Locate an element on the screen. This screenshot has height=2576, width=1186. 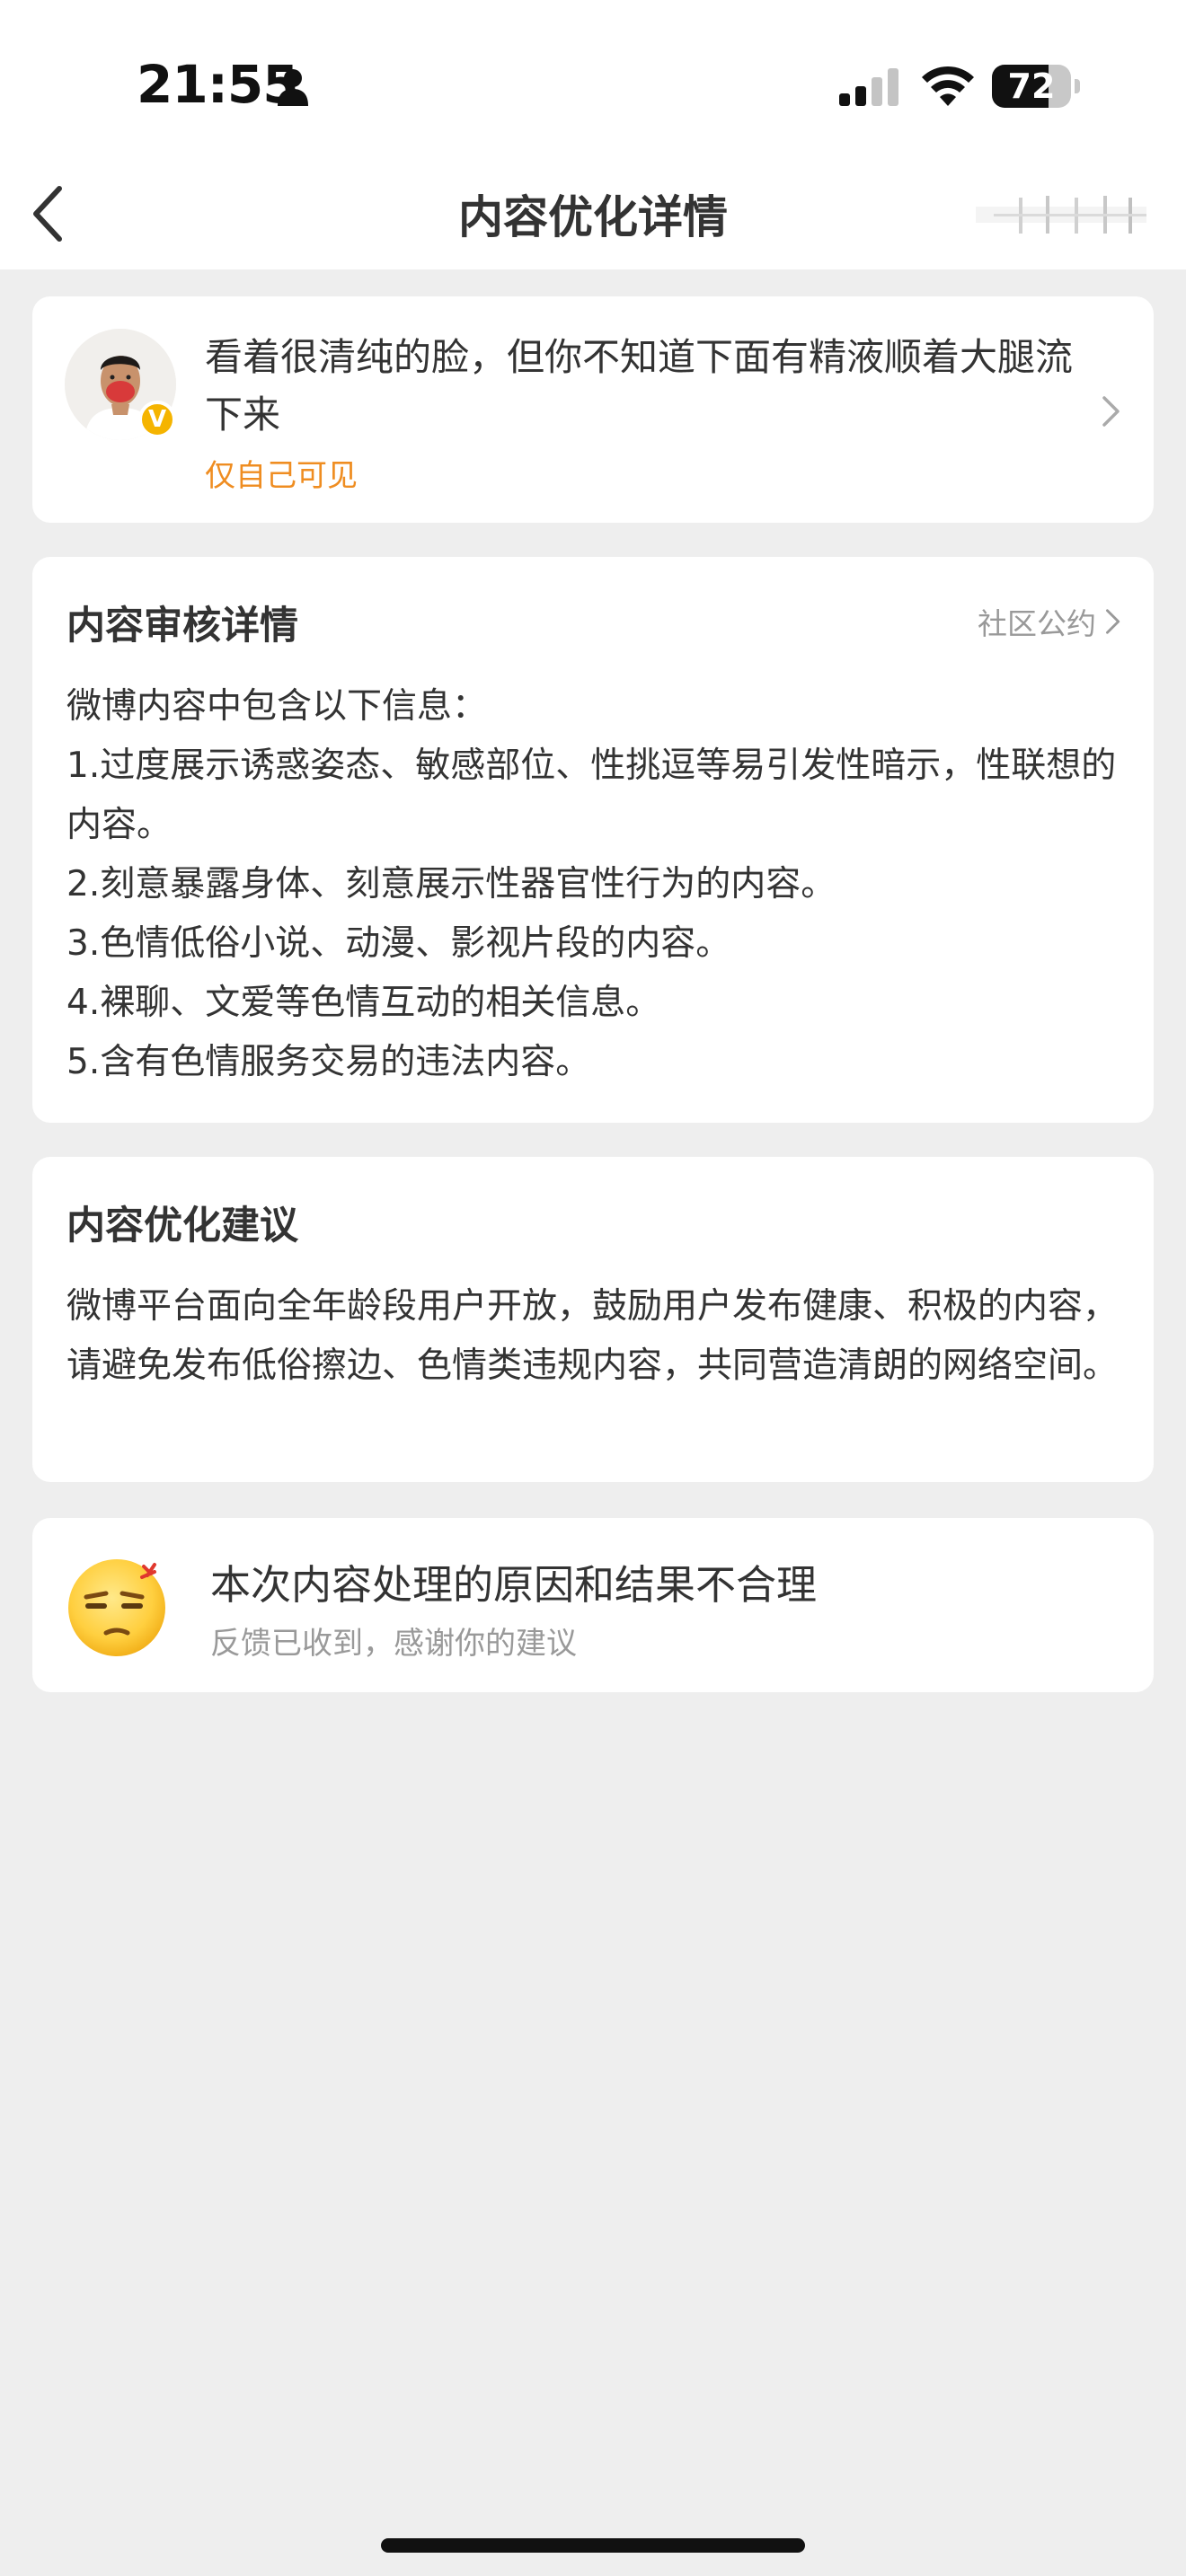
blurred-action-icon is located at coordinates (1061, 215).